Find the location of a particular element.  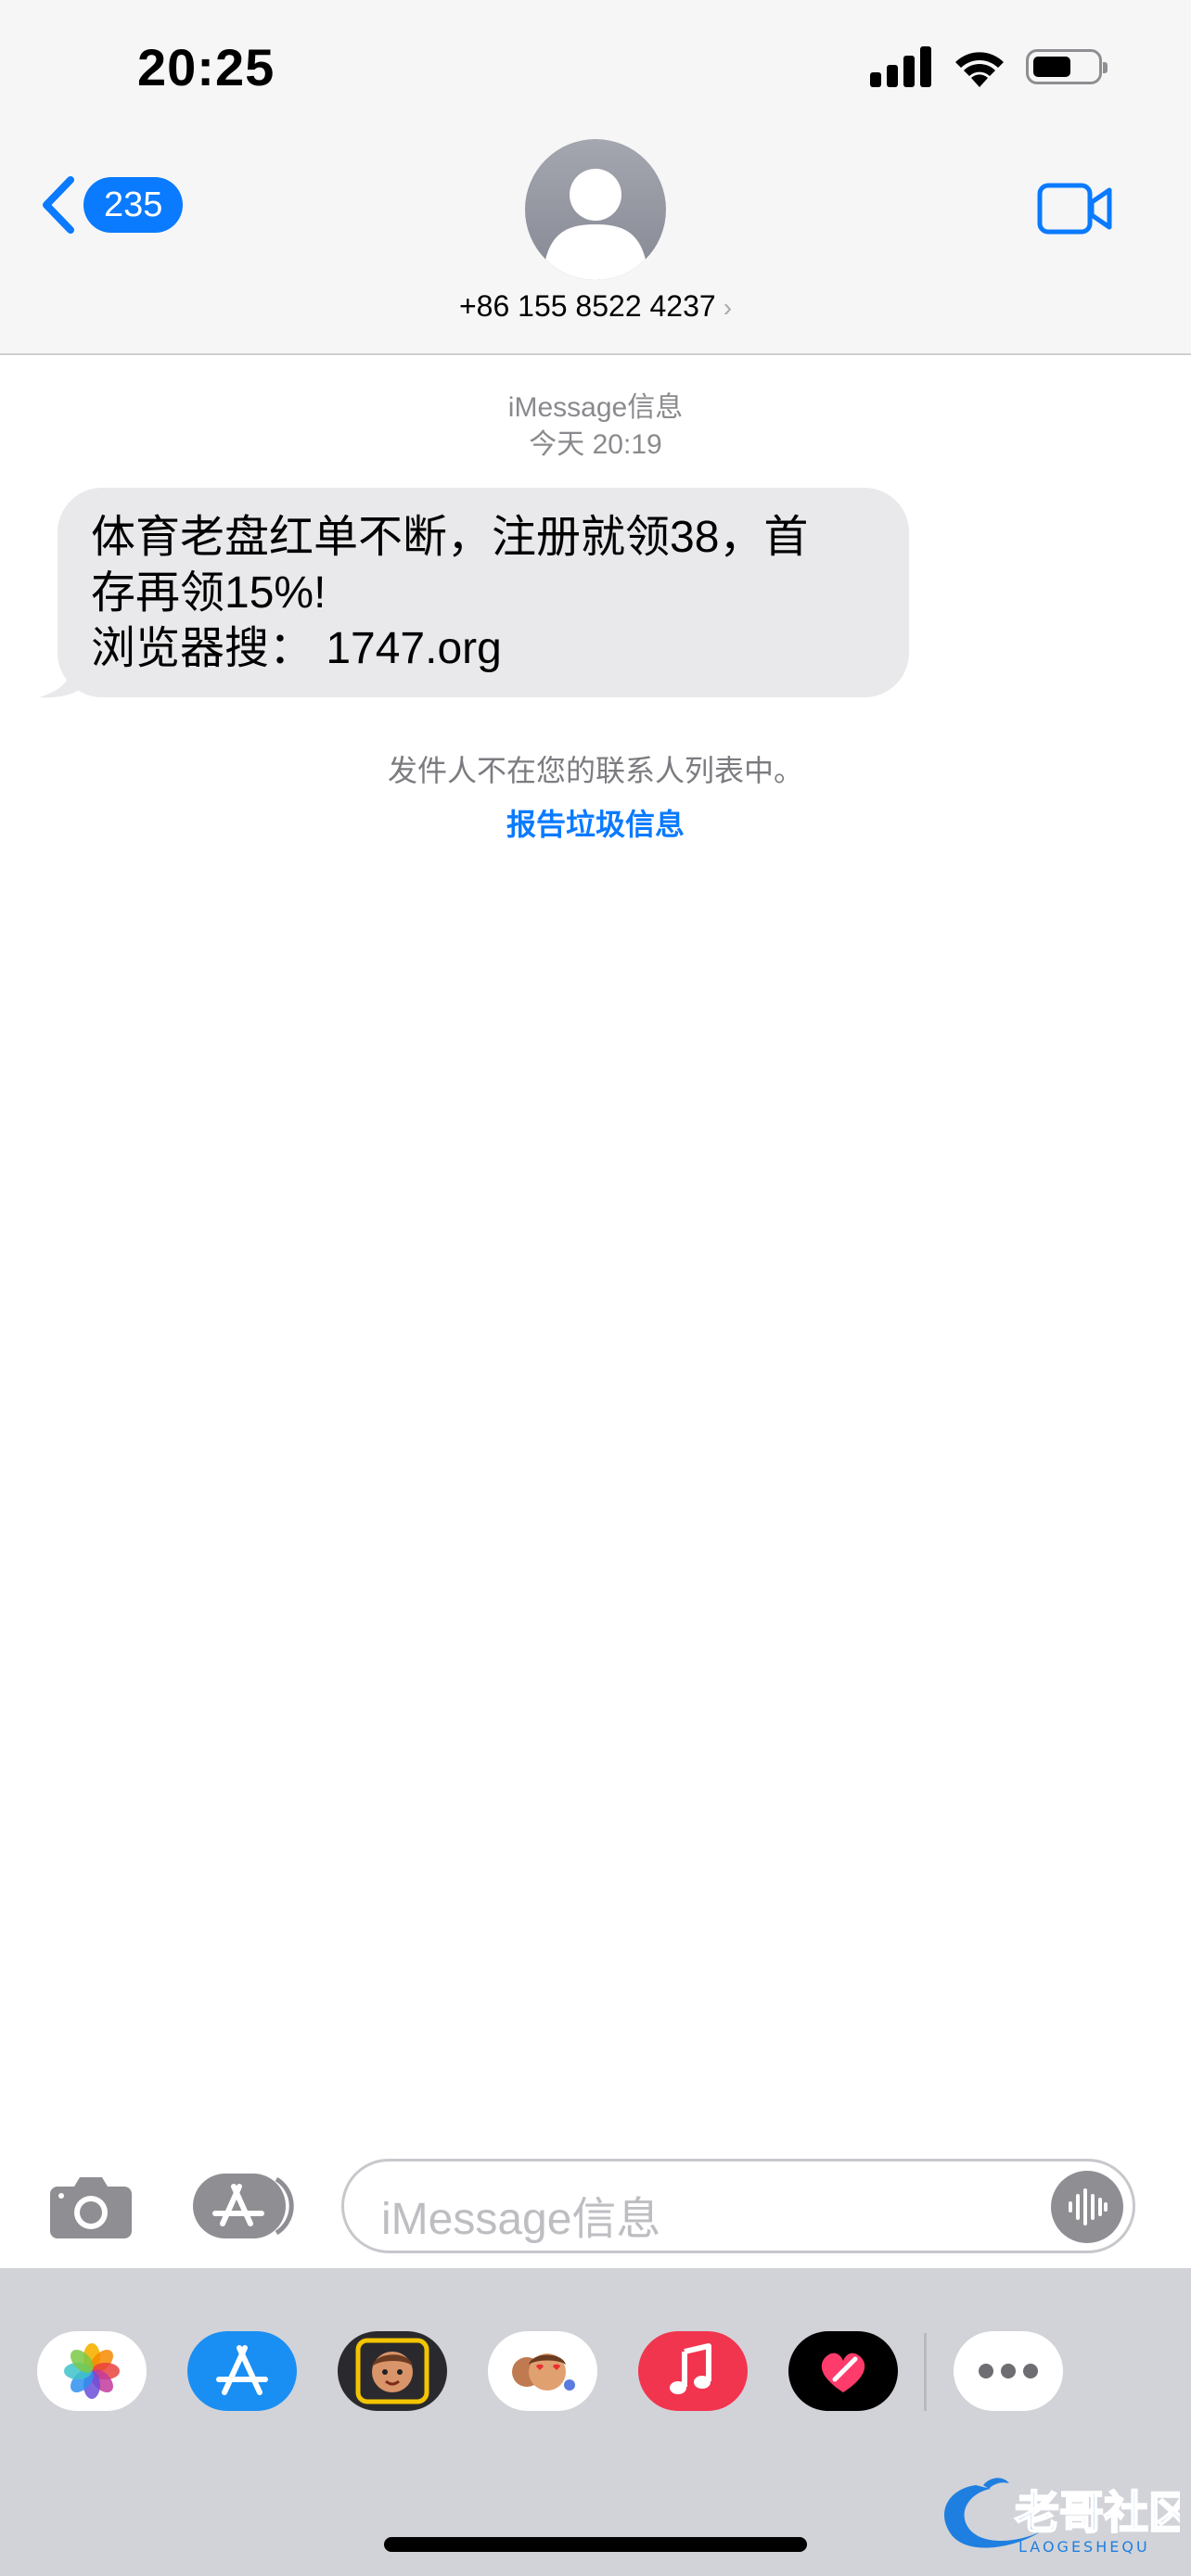

animoji-stickers-icon is located at coordinates (543, 2372).